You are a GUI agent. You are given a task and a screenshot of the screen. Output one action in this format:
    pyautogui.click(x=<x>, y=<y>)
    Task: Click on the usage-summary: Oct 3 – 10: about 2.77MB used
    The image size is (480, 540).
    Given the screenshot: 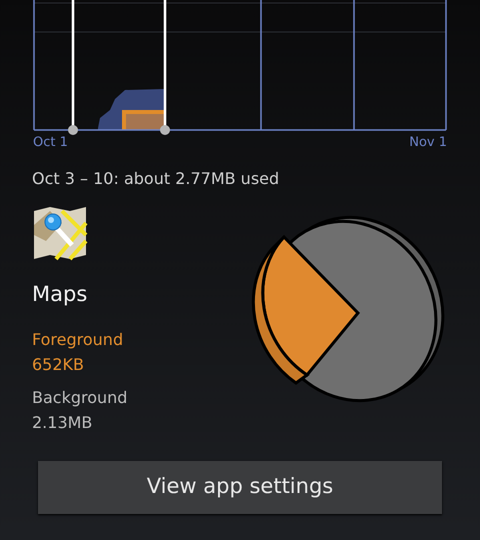 What is the action you would take?
    pyautogui.click(x=156, y=178)
    